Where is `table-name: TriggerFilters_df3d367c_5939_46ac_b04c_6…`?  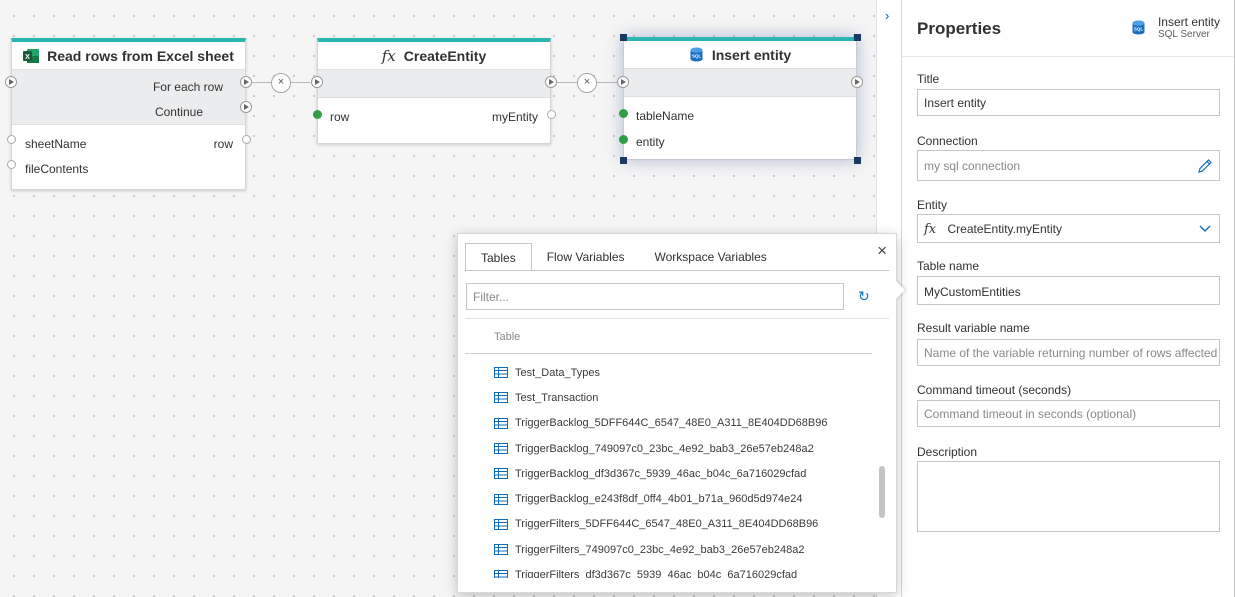 table-name: TriggerFilters_df3d367c_5939_46ac_b04c_6… is located at coordinates (656, 573).